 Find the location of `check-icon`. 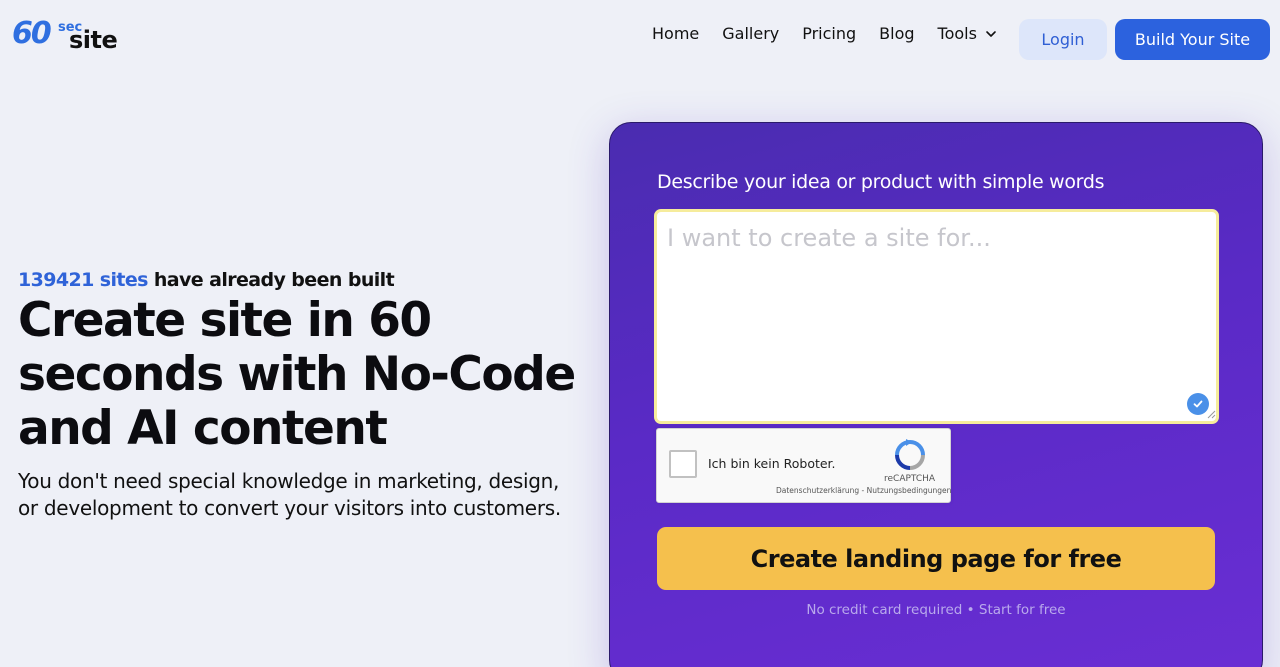

check-icon is located at coordinates (1198, 404).